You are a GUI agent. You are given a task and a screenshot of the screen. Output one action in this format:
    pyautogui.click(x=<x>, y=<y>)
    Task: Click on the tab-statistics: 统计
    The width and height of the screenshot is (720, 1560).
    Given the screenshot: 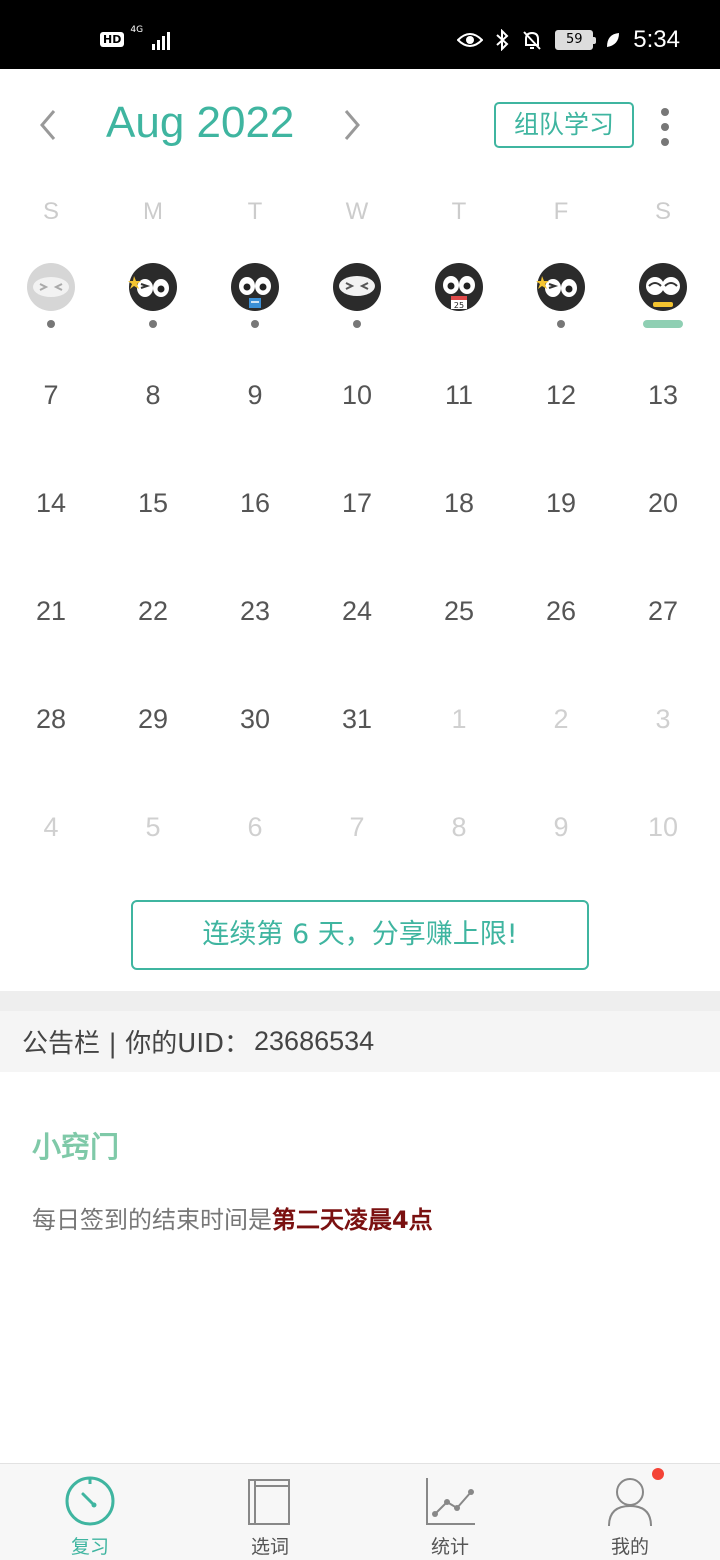 What is the action you would take?
    pyautogui.click(x=450, y=1512)
    